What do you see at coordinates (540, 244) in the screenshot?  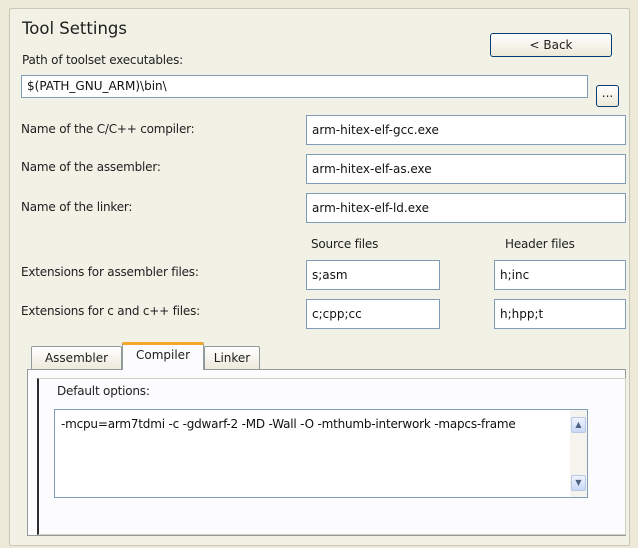 I see `header-files-header: Header files` at bounding box center [540, 244].